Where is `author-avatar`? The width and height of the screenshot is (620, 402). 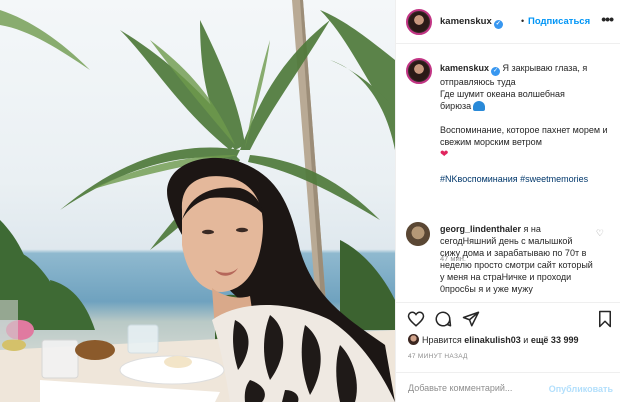 author-avatar is located at coordinates (419, 22).